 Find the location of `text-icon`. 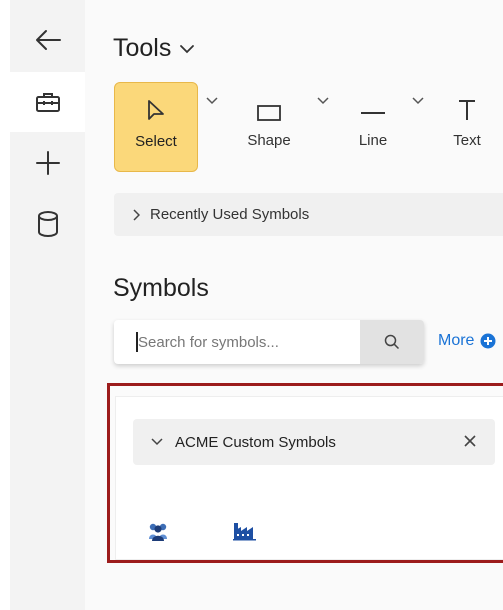

text-icon is located at coordinates (467, 110).